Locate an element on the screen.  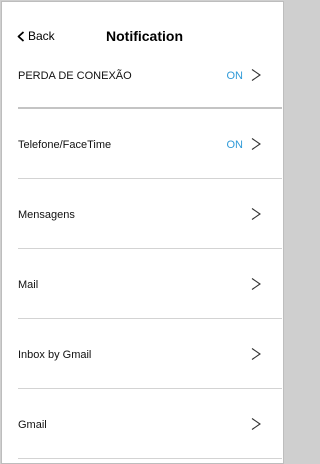
notification-row-telefone-facetime: Telefone/FaceTime ON is located at coordinates (150, 144).